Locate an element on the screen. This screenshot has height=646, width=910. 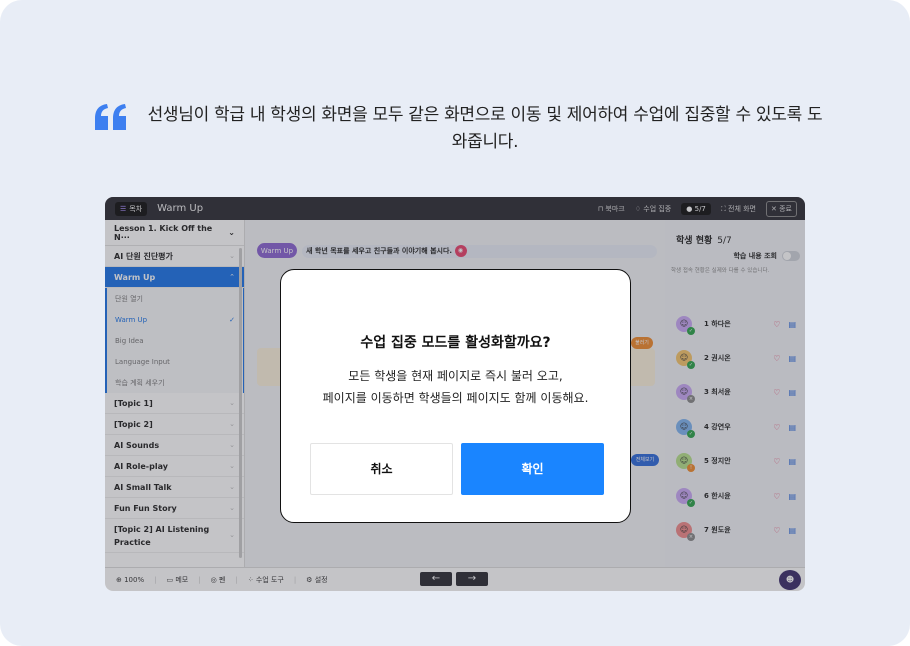
quote-icon is located at coordinates (110, 117).